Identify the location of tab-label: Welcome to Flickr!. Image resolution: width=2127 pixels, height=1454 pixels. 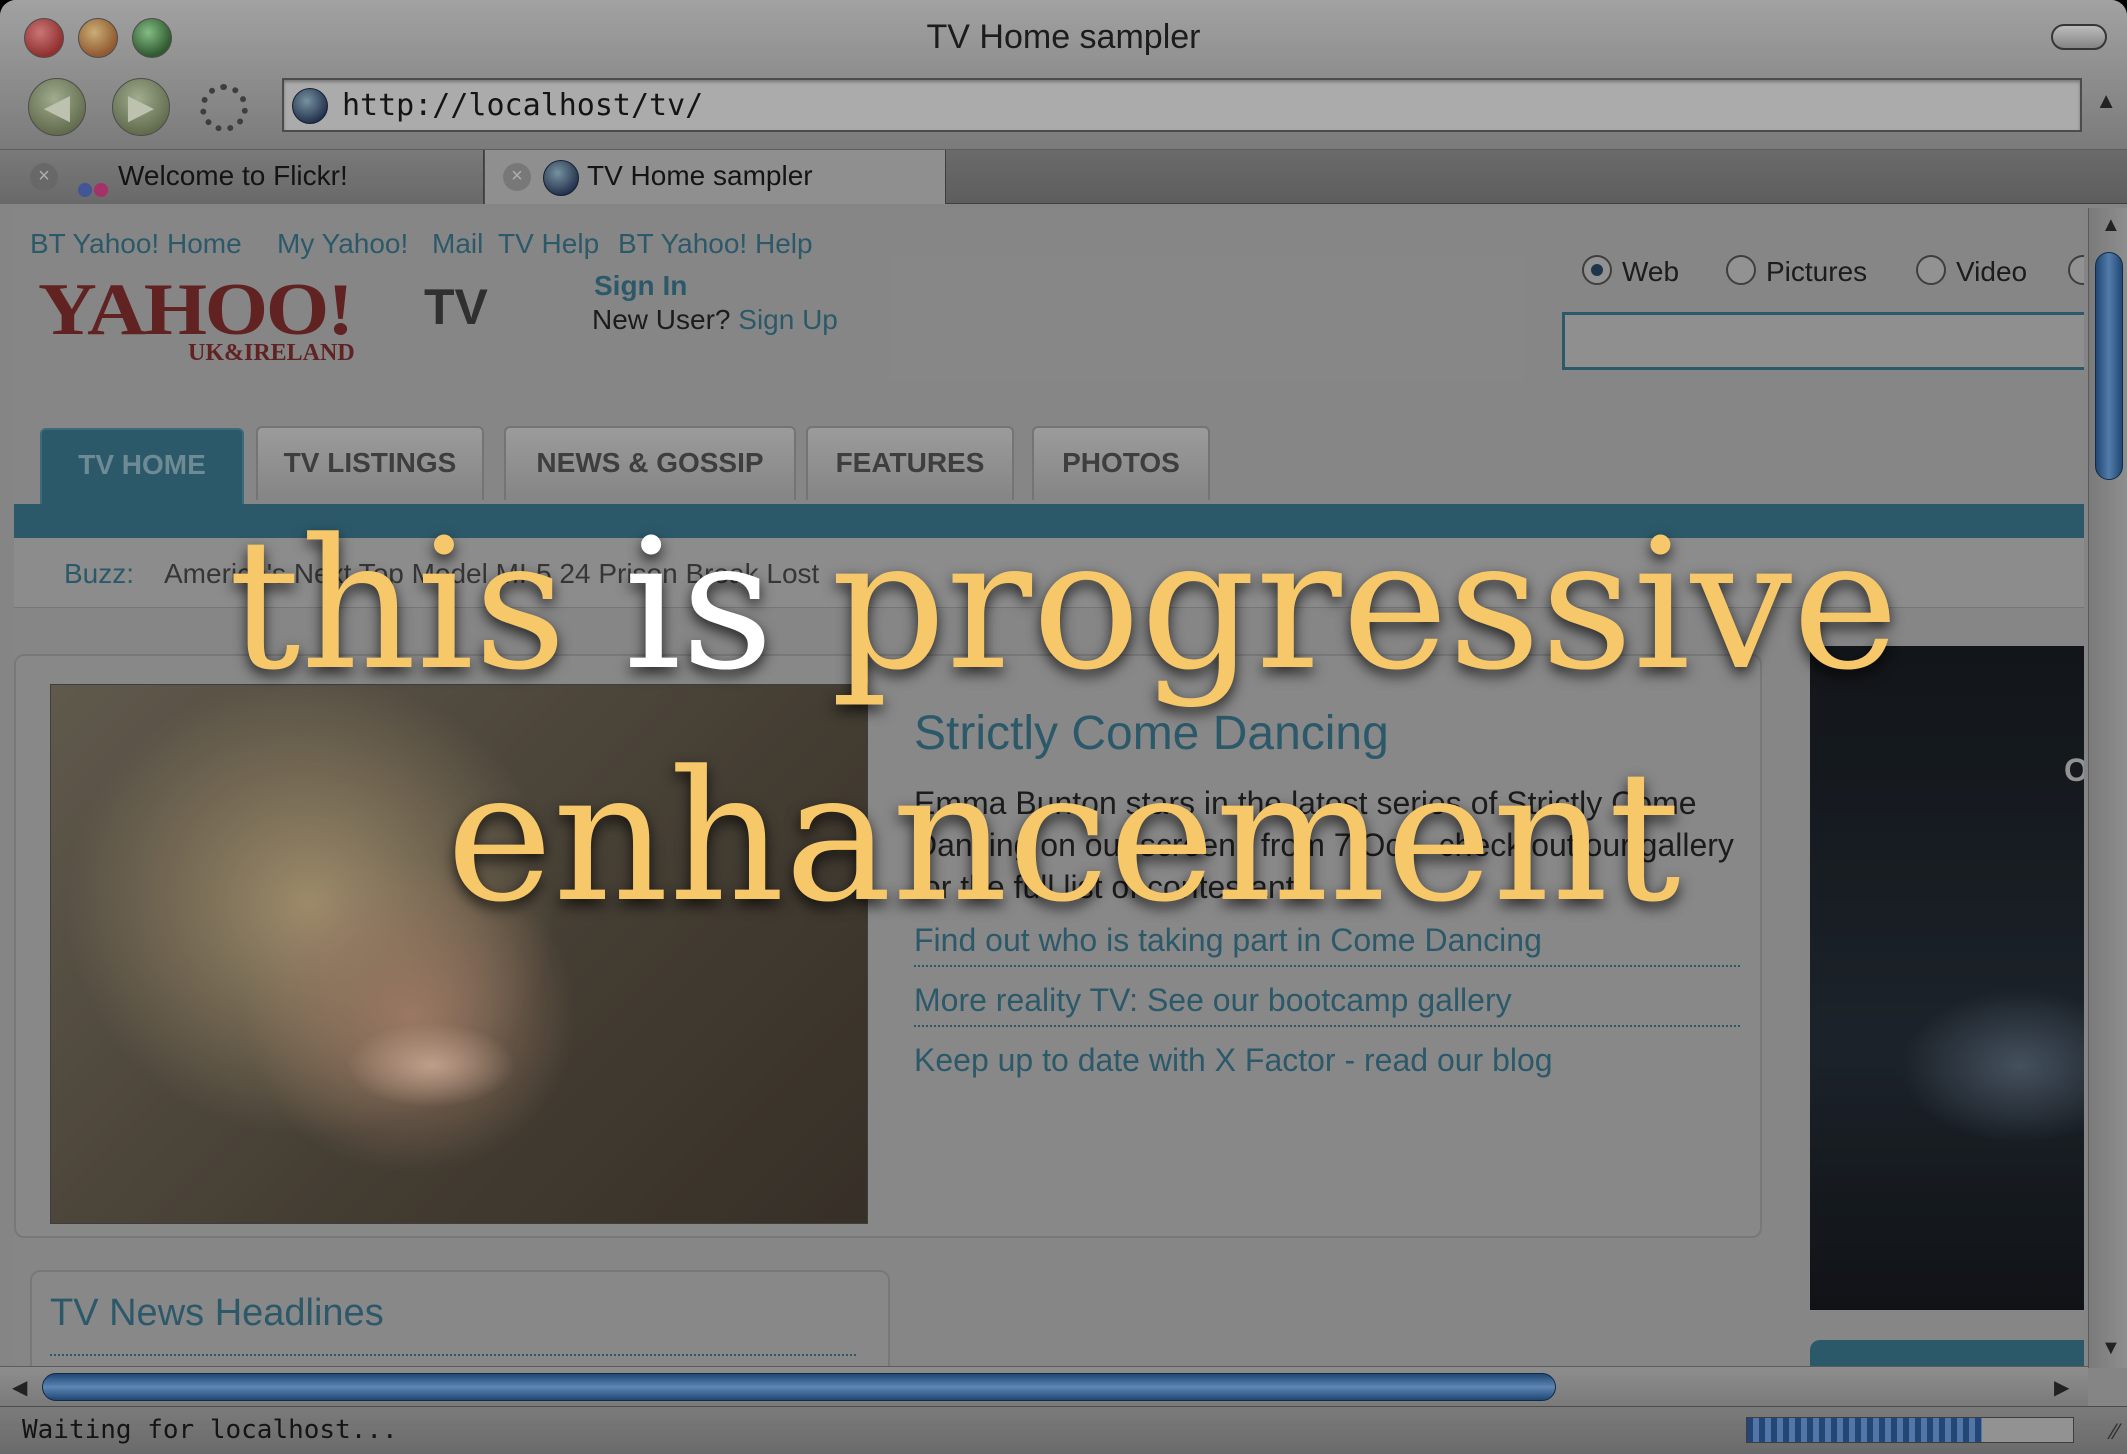
(233, 175).